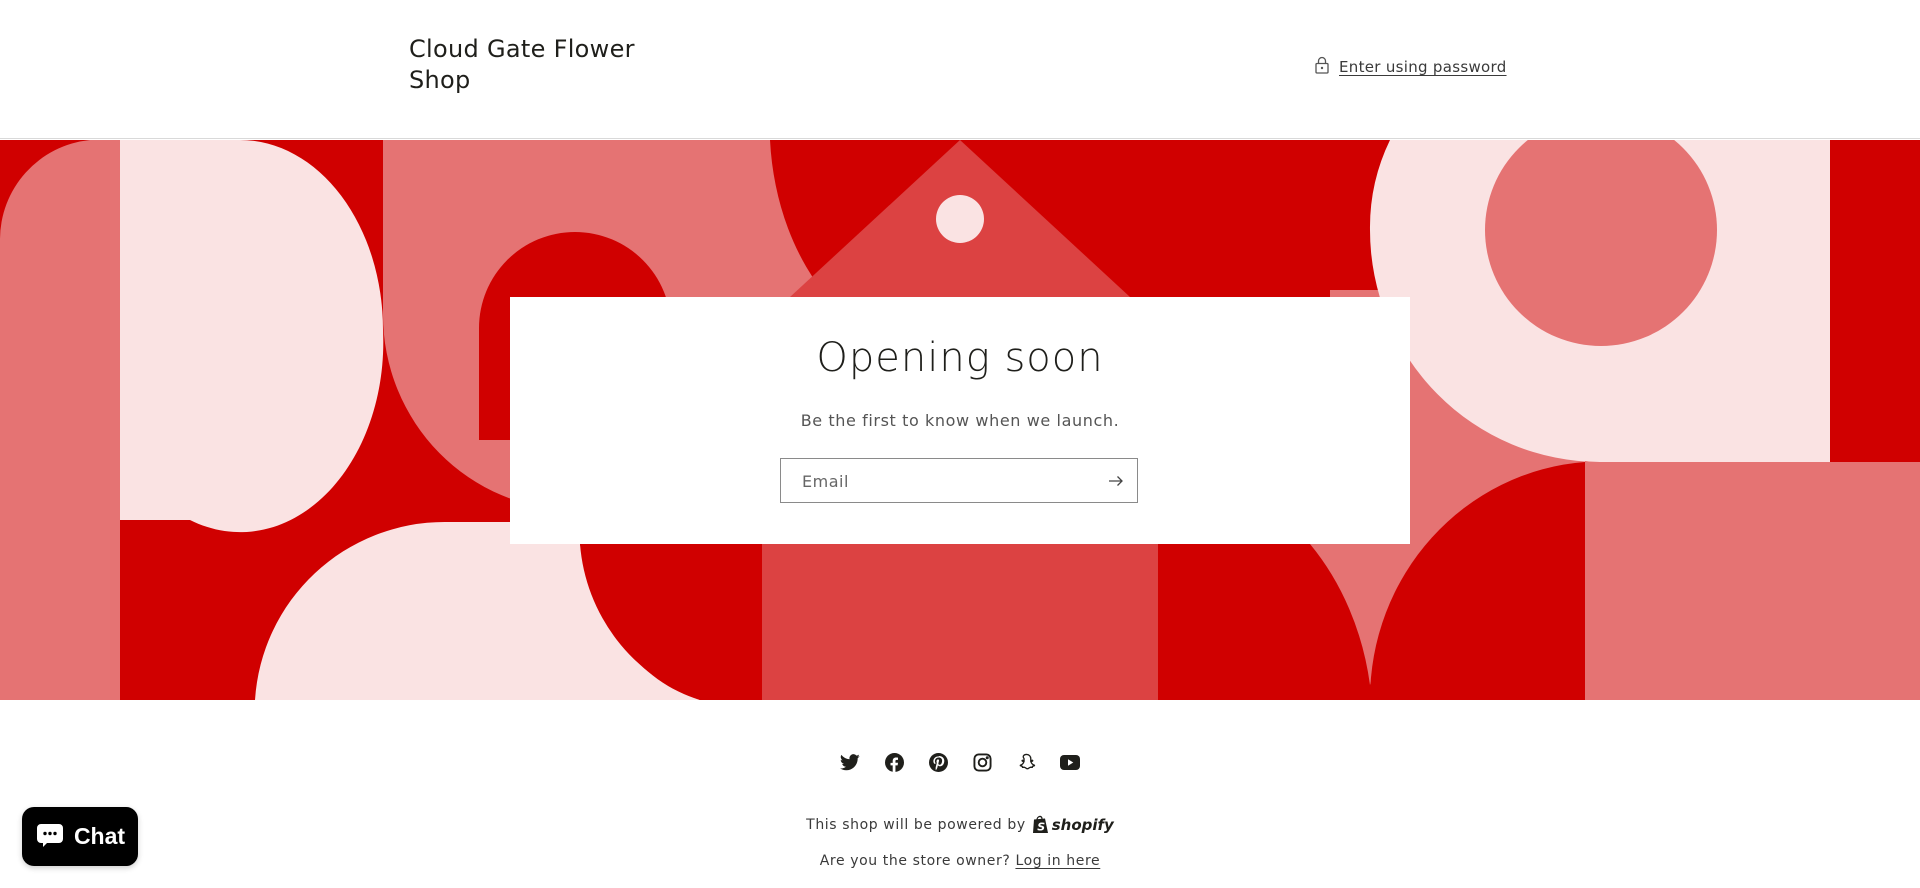  Describe the element at coordinates (50, 837) in the screenshot. I see `chat-bubble-icon` at that location.